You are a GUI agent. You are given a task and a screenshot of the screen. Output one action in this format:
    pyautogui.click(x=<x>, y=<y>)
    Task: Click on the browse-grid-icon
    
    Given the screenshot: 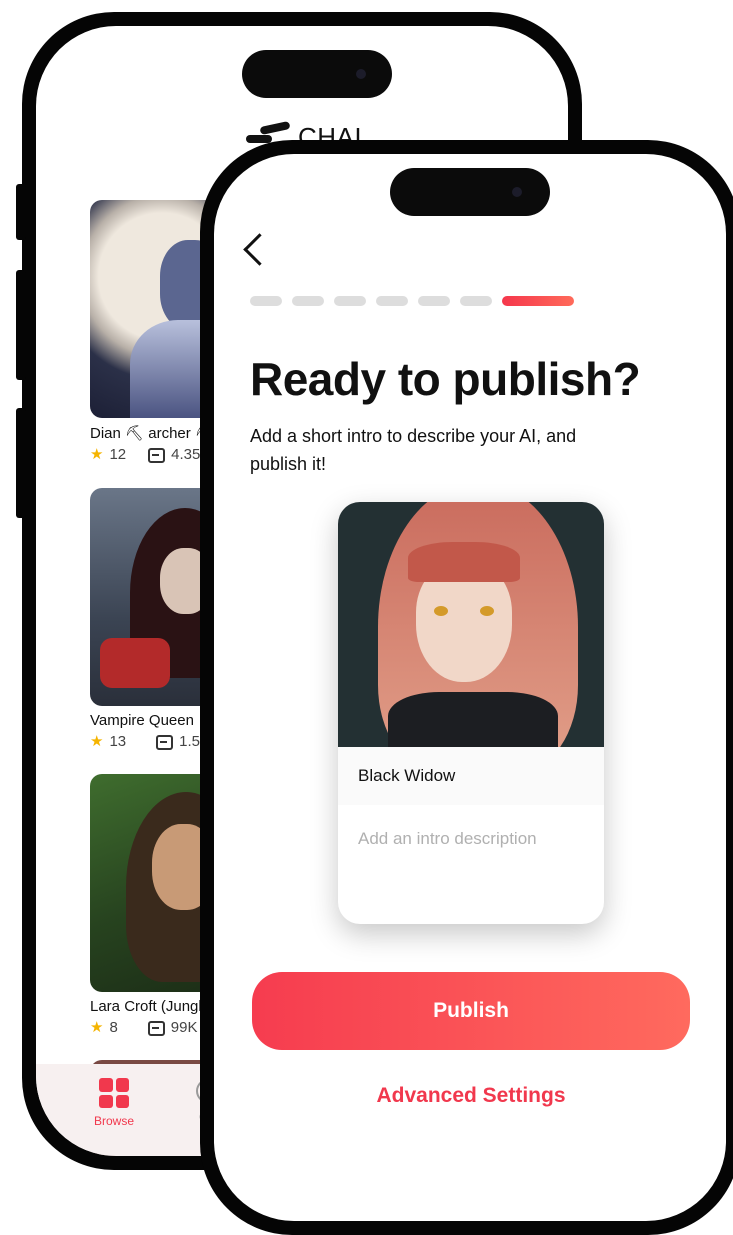 What is the action you would take?
    pyautogui.click(x=114, y=1093)
    